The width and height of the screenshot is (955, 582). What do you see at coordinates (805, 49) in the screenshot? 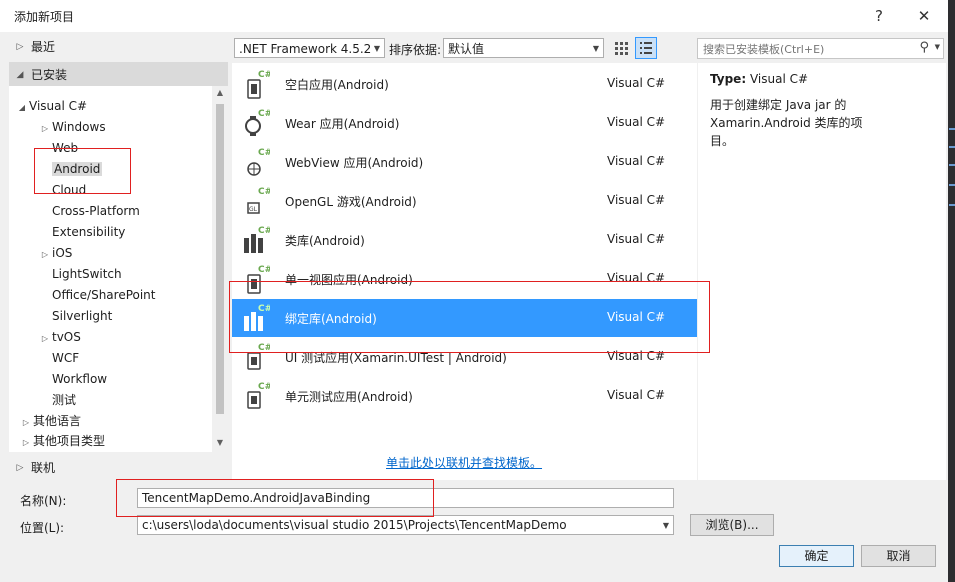
I see `search-input` at bounding box center [805, 49].